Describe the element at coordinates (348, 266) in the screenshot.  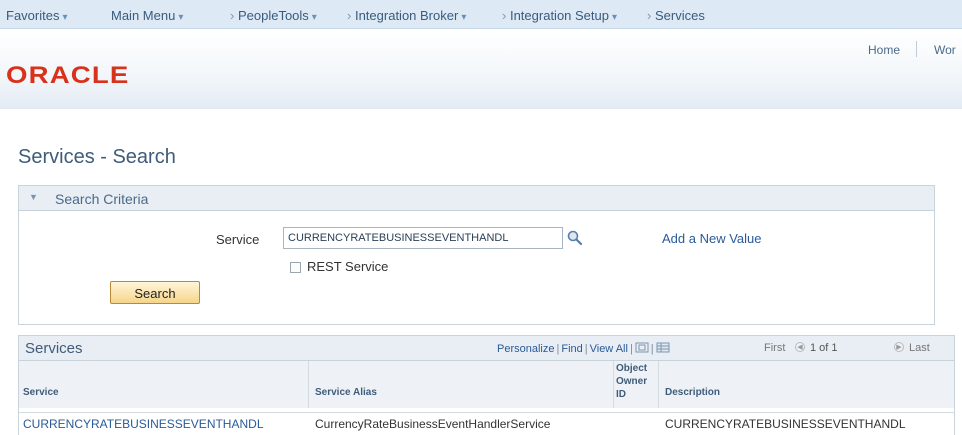
I see `rest-service-label: REST Service` at that location.